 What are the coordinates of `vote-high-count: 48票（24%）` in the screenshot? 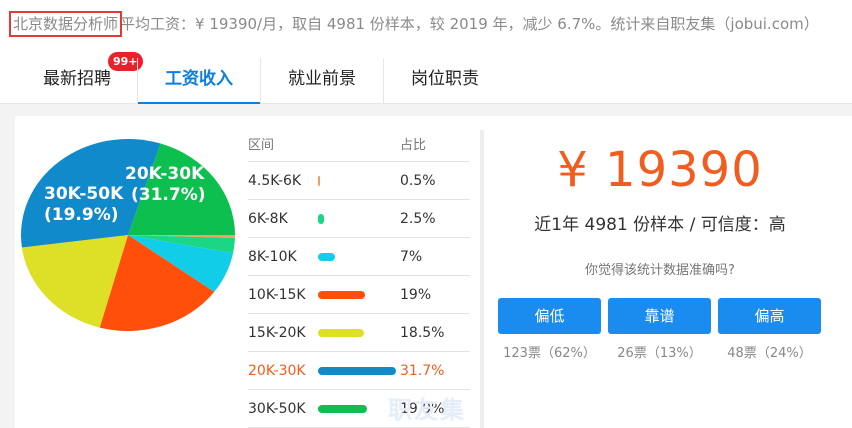 It's located at (769, 353).